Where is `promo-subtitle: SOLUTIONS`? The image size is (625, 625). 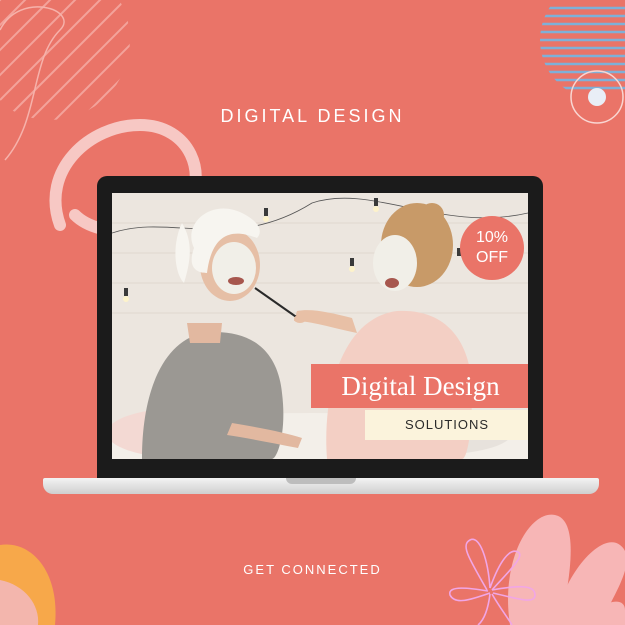 promo-subtitle: SOLUTIONS is located at coordinates (446, 425).